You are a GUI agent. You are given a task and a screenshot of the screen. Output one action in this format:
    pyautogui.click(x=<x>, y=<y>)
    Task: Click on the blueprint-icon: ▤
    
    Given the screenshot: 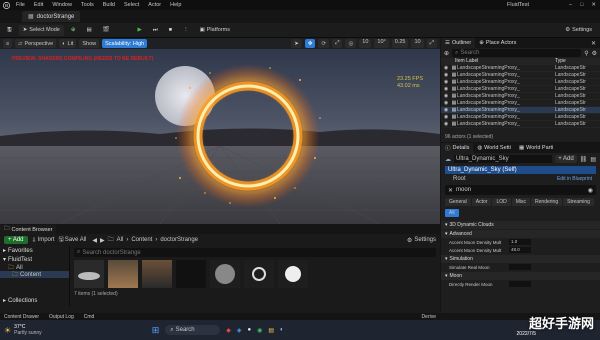 What is the action you would take?
    pyautogui.click(x=88, y=30)
    